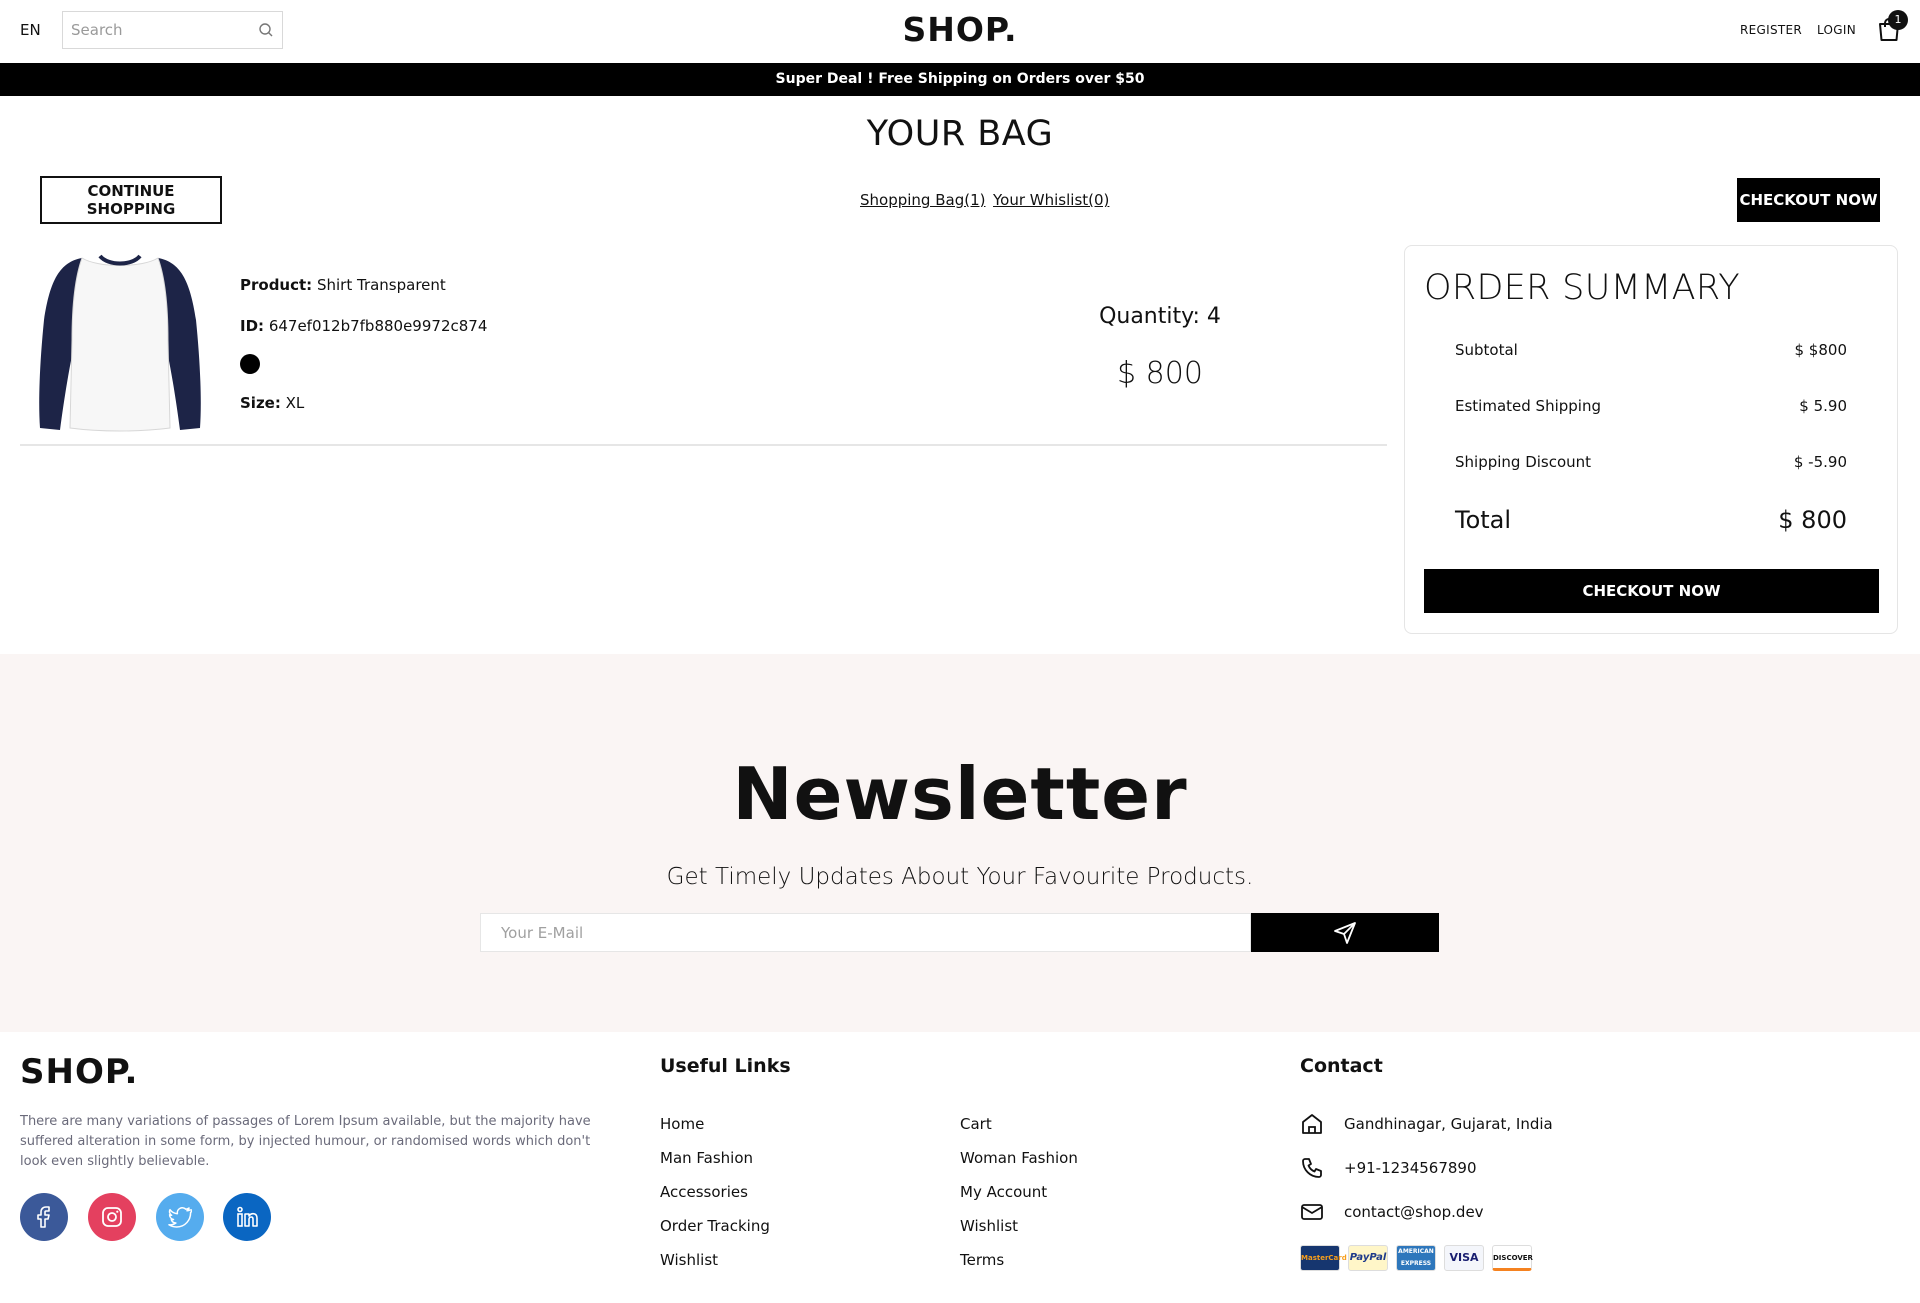  Describe the element at coordinates (976, 1124) in the screenshot. I see `footer-link-cart: Cart` at that location.